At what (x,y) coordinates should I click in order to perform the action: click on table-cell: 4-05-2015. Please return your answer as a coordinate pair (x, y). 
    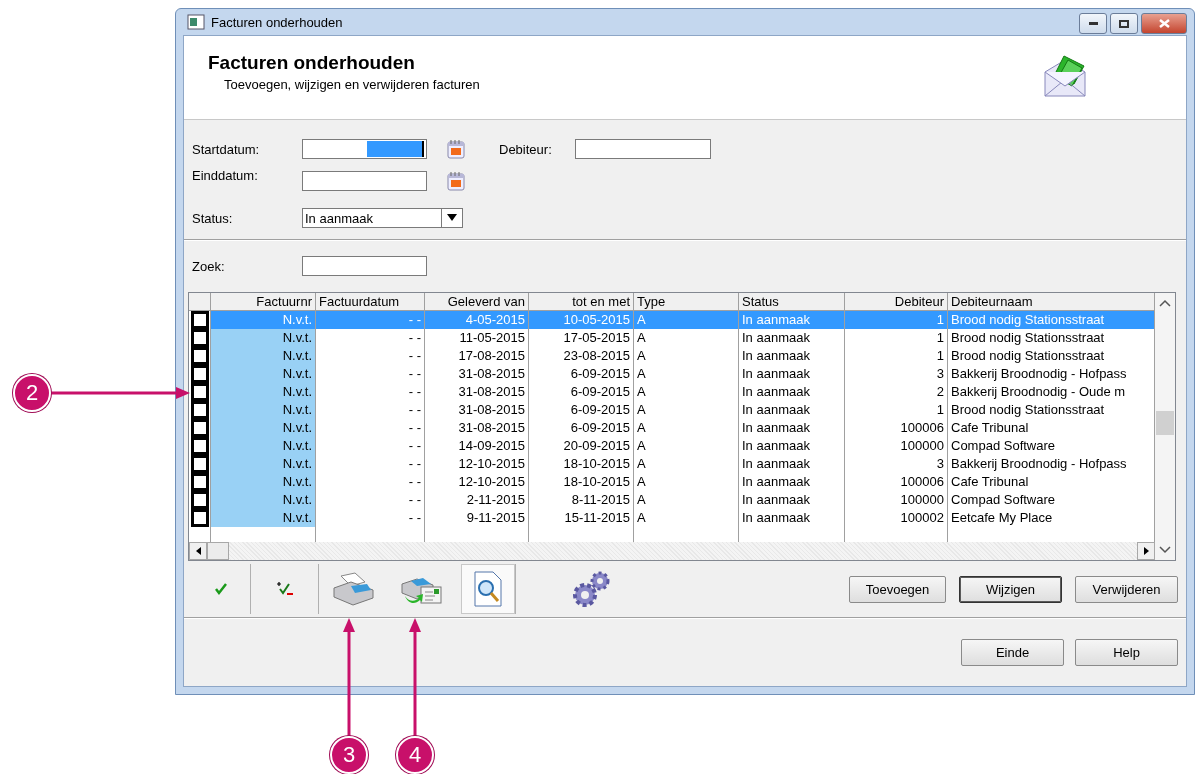
    Looking at the image, I should click on (477, 320).